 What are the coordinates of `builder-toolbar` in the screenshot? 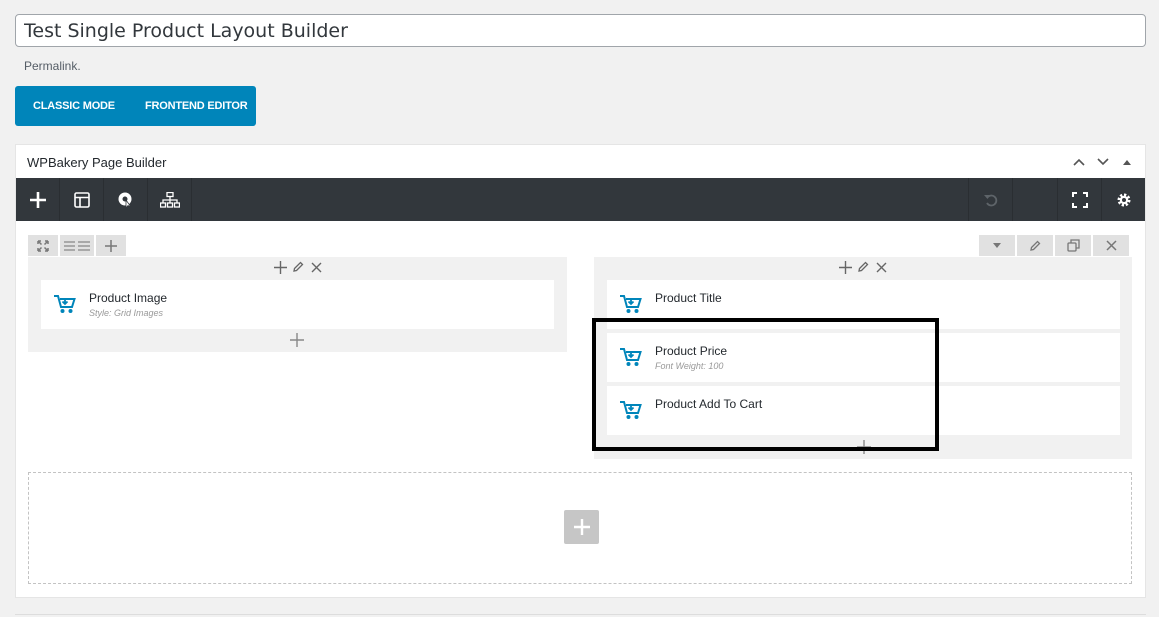 It's located at (580, 199).